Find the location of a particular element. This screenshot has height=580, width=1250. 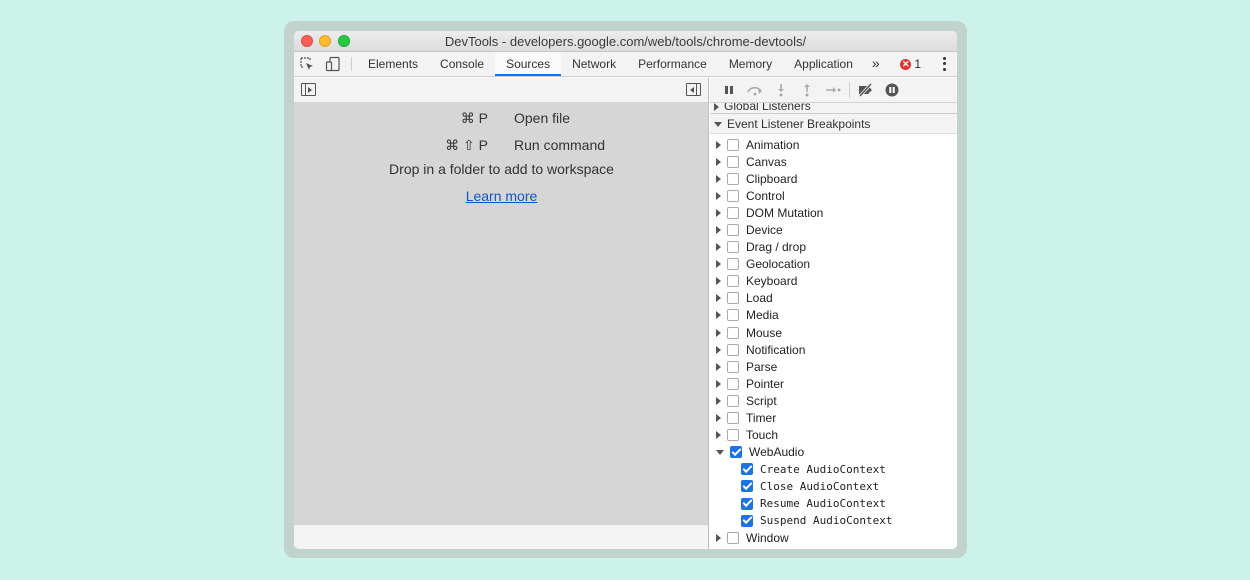

breakpoint-category-timer: Timer is located at coordinates (833, 418).